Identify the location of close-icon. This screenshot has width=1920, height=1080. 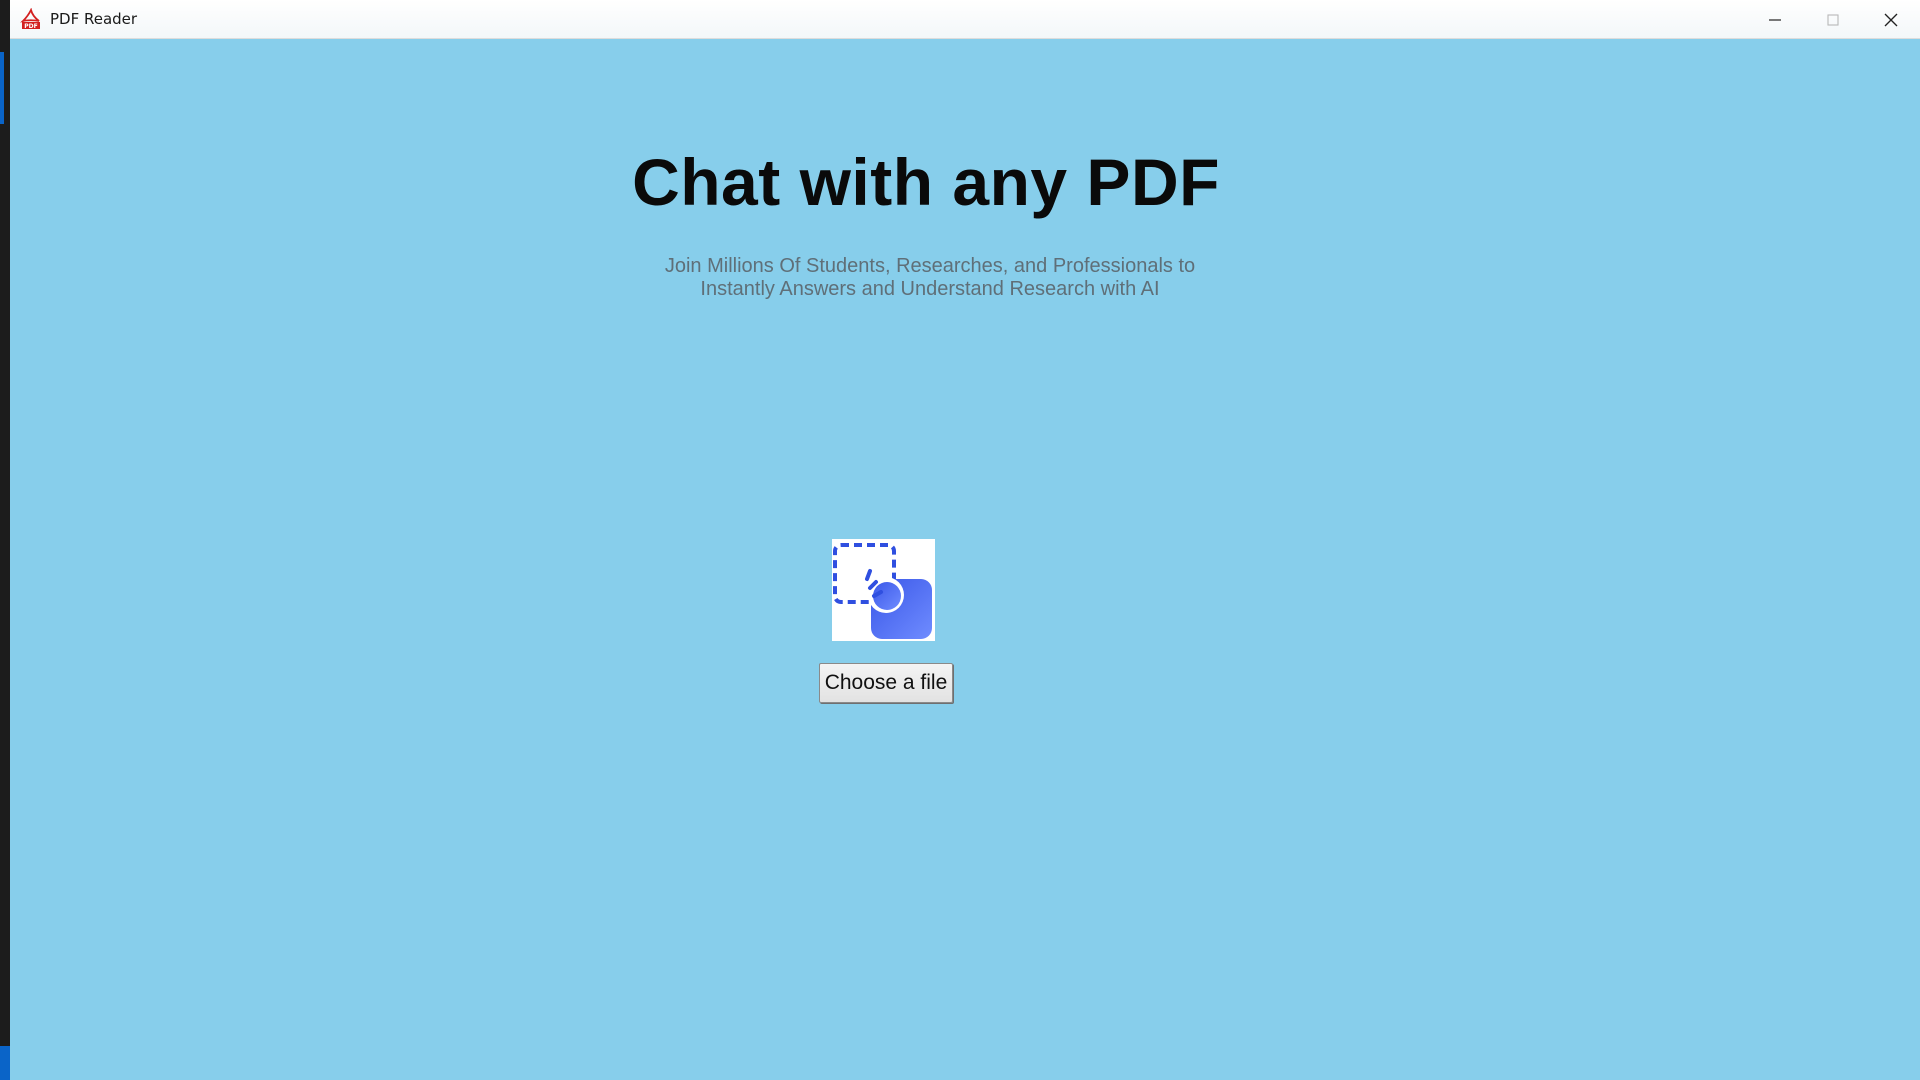
(1891, 19).